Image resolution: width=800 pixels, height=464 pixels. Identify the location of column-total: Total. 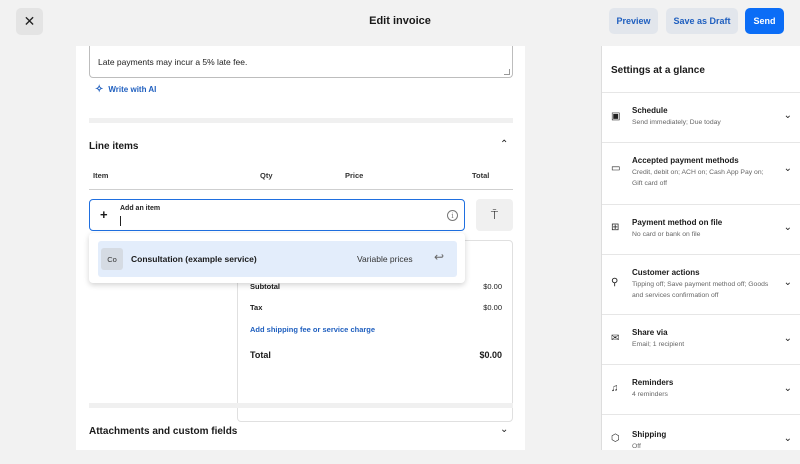
(481, 175).